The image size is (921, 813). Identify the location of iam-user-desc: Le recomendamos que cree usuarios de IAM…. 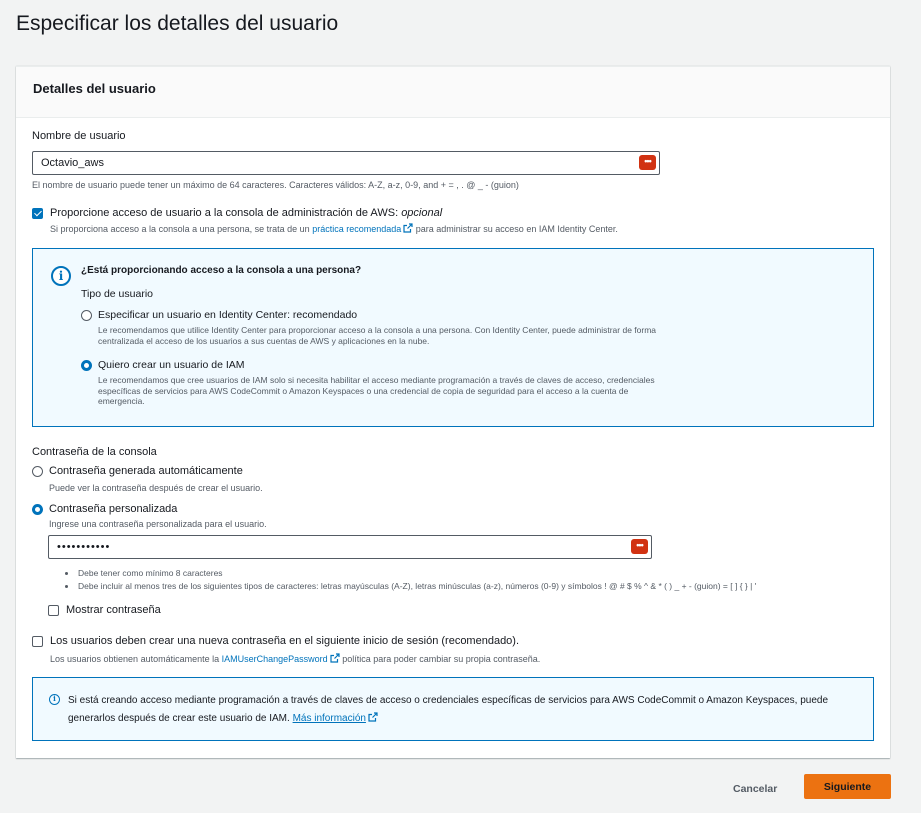
(376, 390).